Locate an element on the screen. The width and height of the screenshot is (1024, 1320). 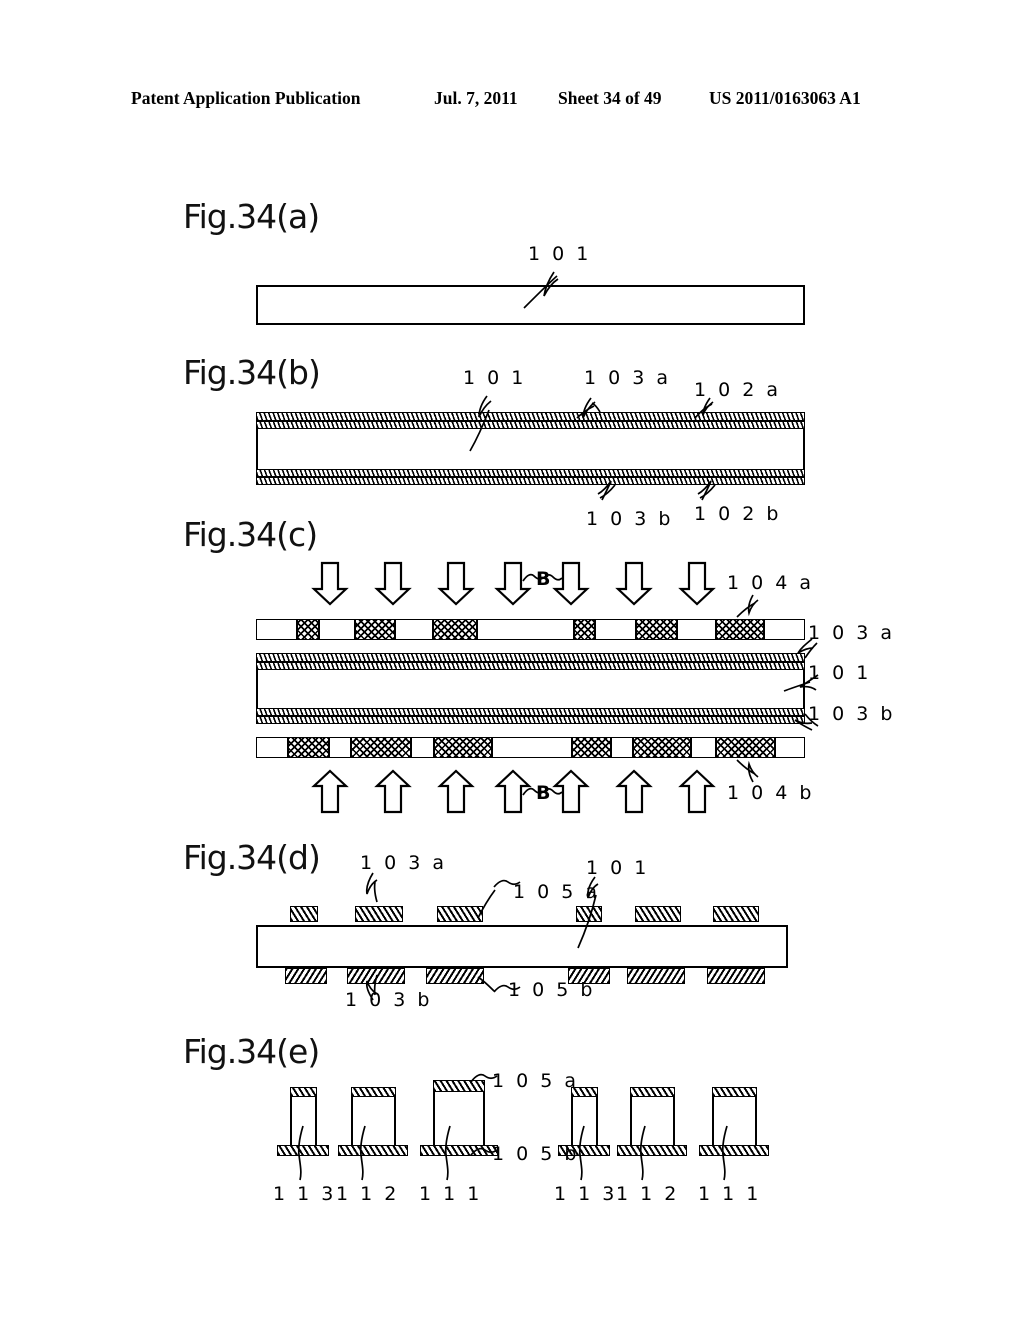
ref-111-left: 1 1 1 is located at coordinates (451, 1194).